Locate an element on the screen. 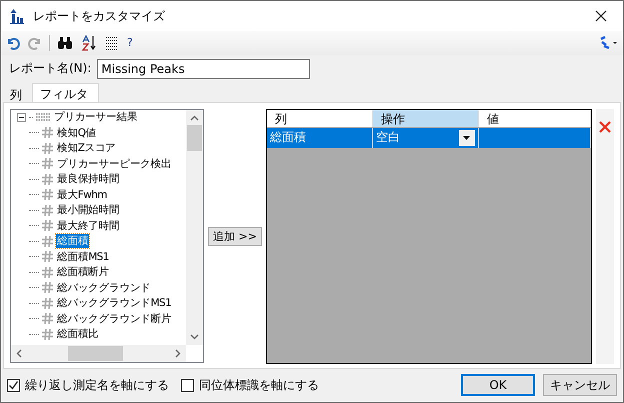 This screenshot has width=624, height=403. tree-item: 総面積比 is located at coordinates (78, 334).